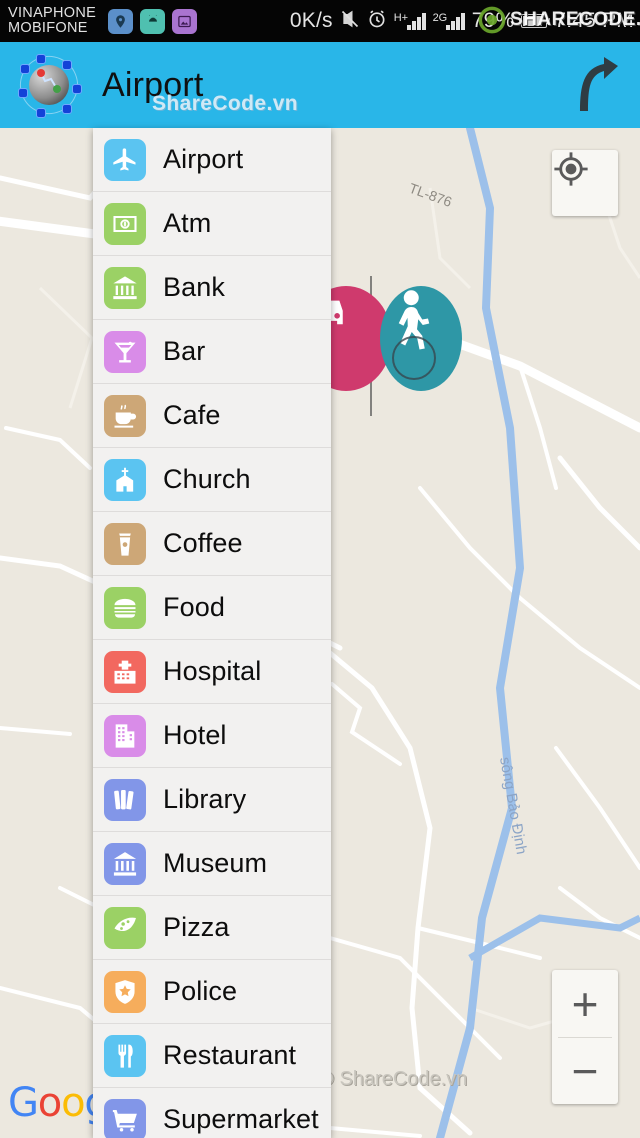 The image size is (640, 1138). Describe the element at coordinates (125, 927) in the screenshot. I see `pizza-icon` at that location.